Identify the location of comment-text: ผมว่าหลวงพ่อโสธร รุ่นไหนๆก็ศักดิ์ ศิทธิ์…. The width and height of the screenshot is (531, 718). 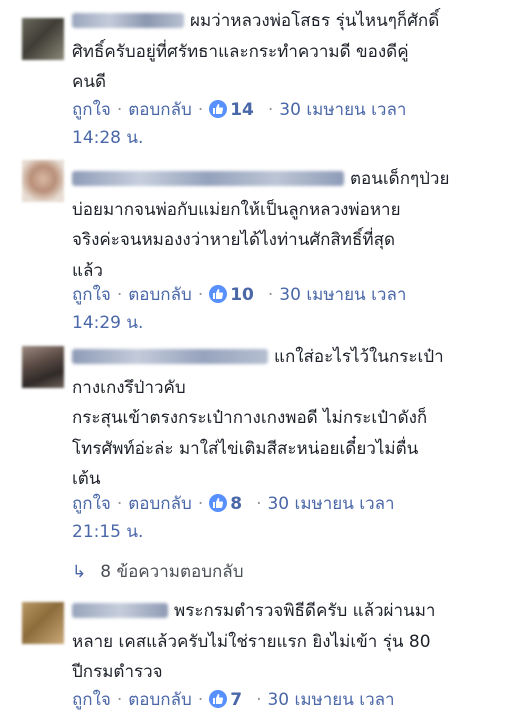
(256, 51).